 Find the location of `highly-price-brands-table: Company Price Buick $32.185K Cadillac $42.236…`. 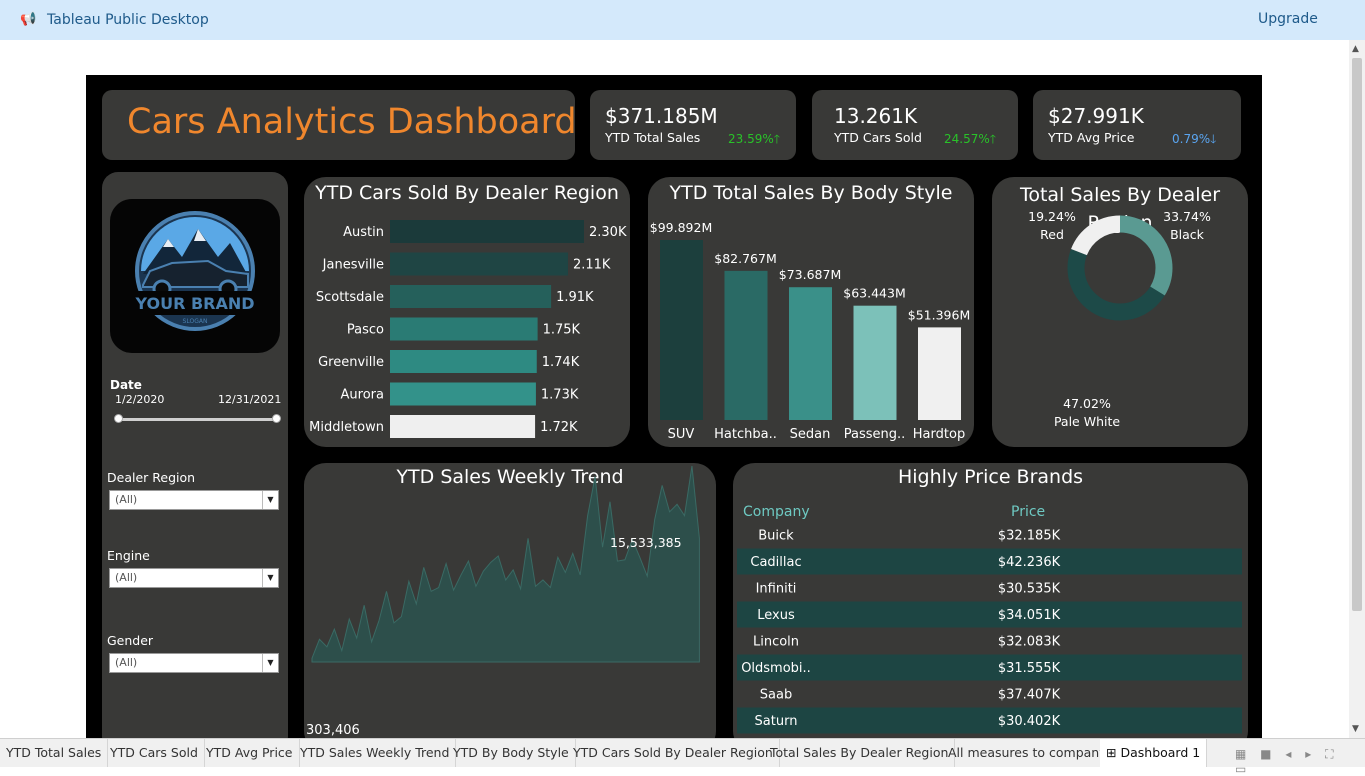

highly-price-brands-table: Company Price Buick $32.185K Cadillac $42.236… is located at coordinates (989, 619).